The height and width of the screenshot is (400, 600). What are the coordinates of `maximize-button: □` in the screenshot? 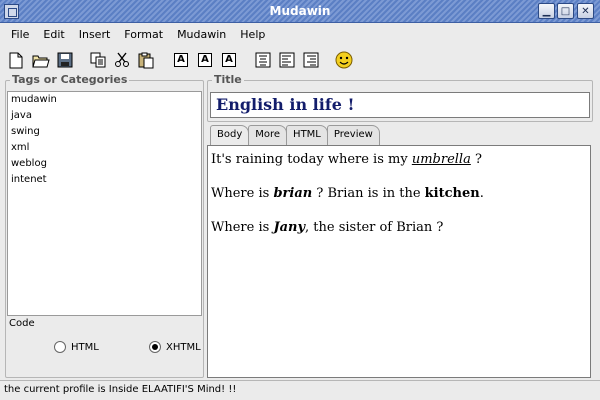 It's located at (565, 11).